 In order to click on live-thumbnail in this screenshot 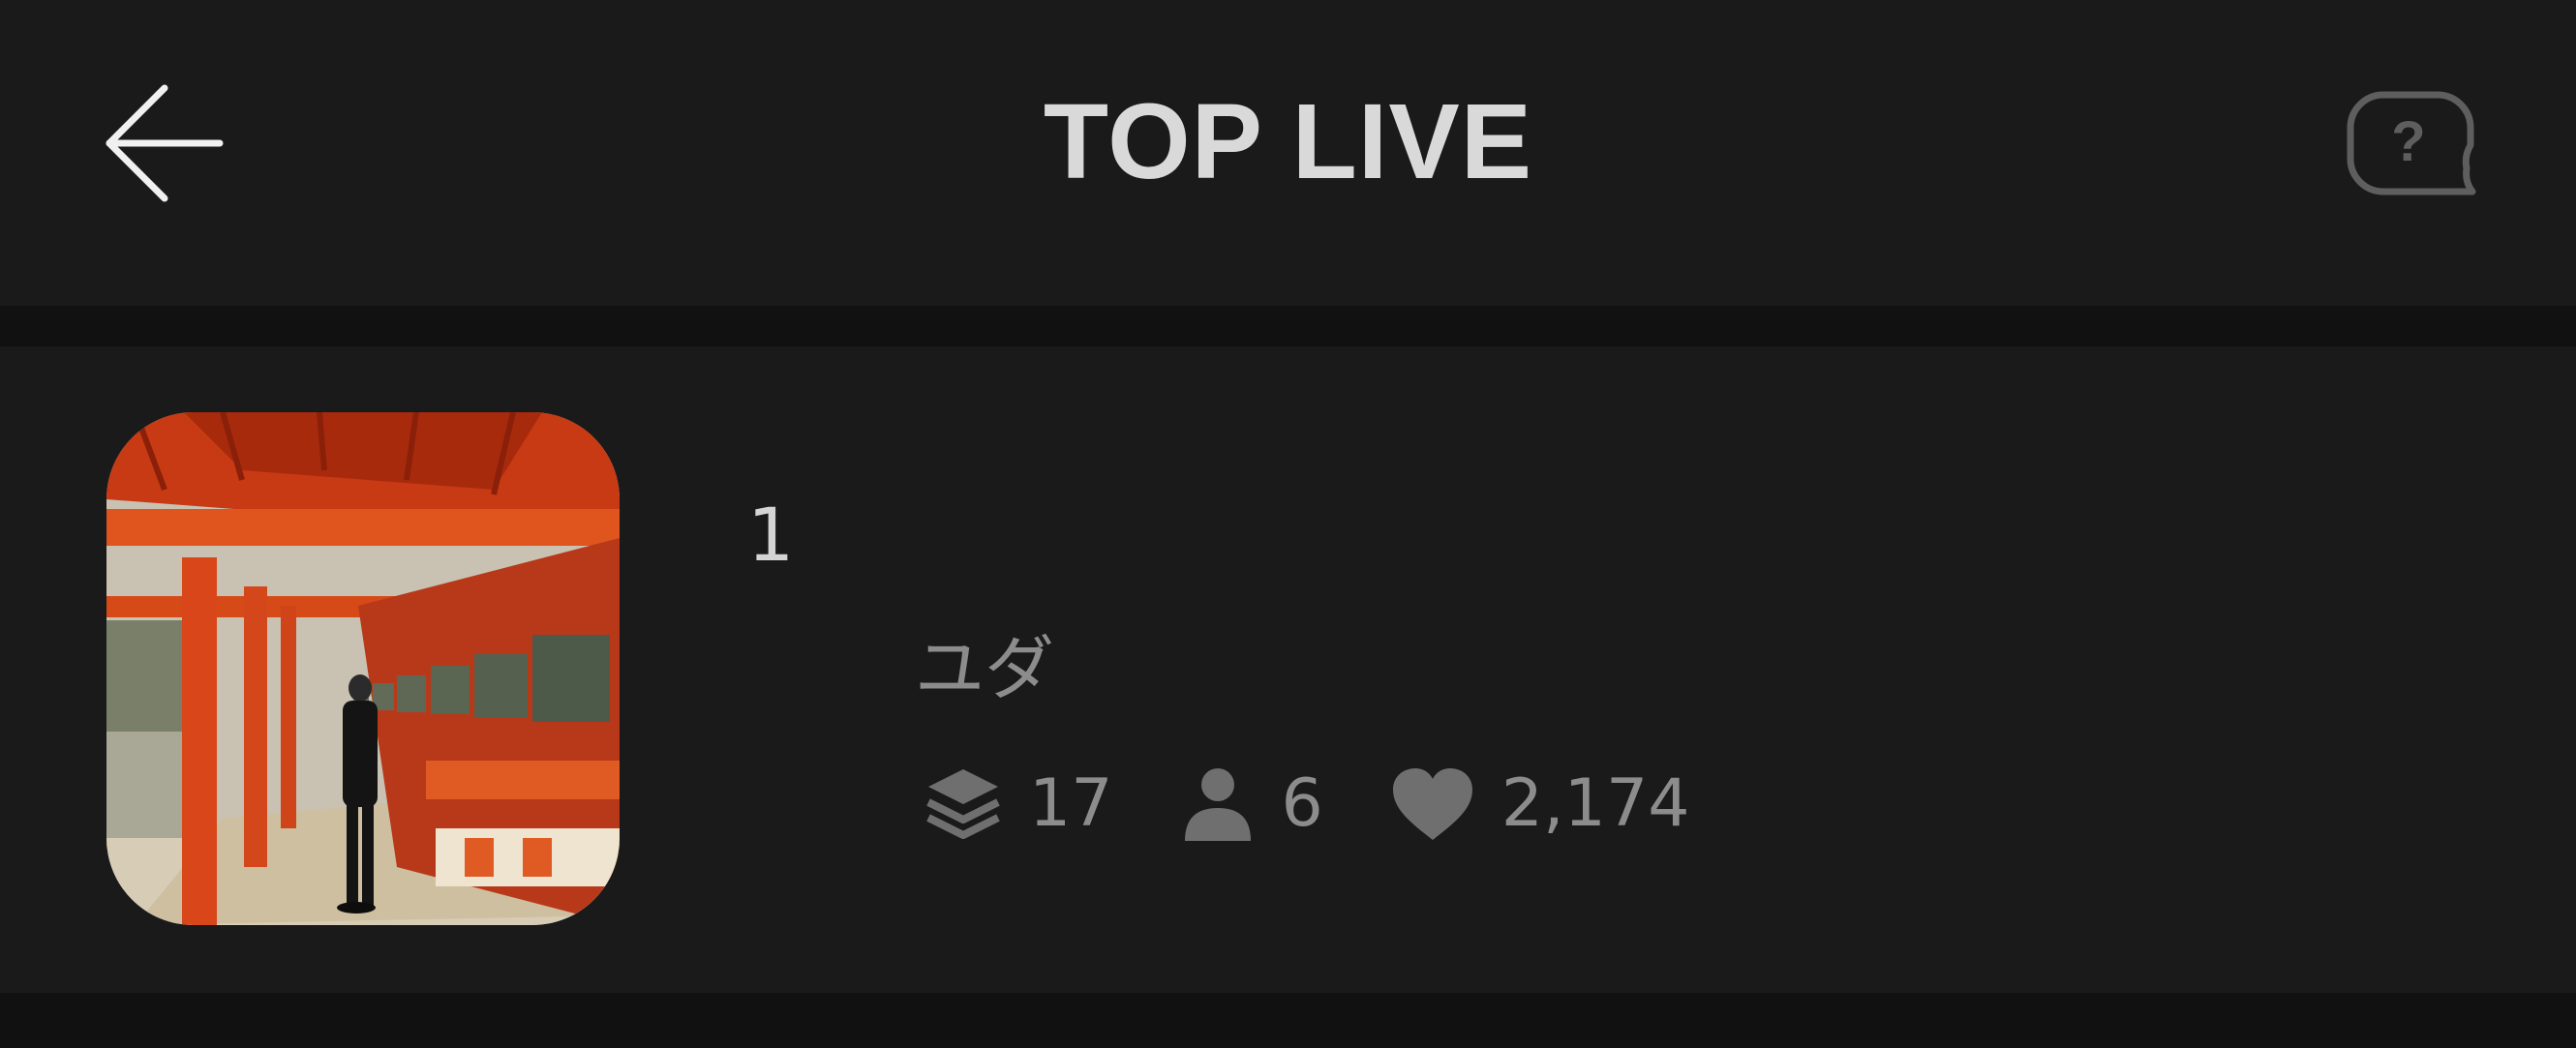, I will do `click(363, 668)`.